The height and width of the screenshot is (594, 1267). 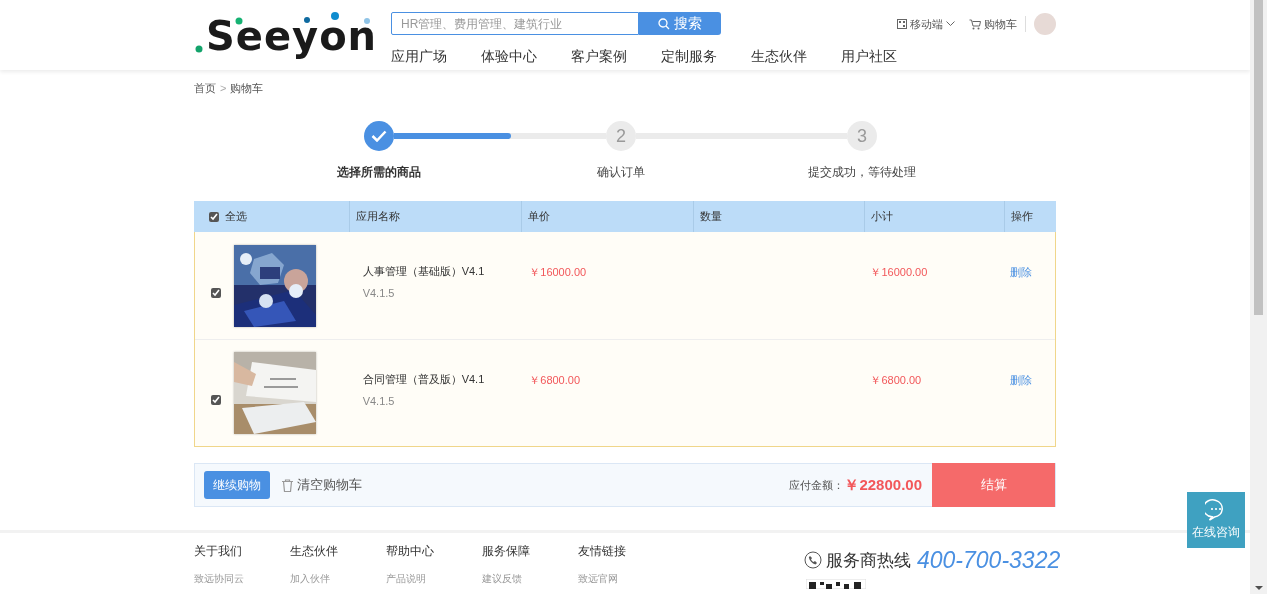 What do you see at coordinates (621, 136) in the screenshot?
I see `step-number: 2` at bounding box center [621, 136].